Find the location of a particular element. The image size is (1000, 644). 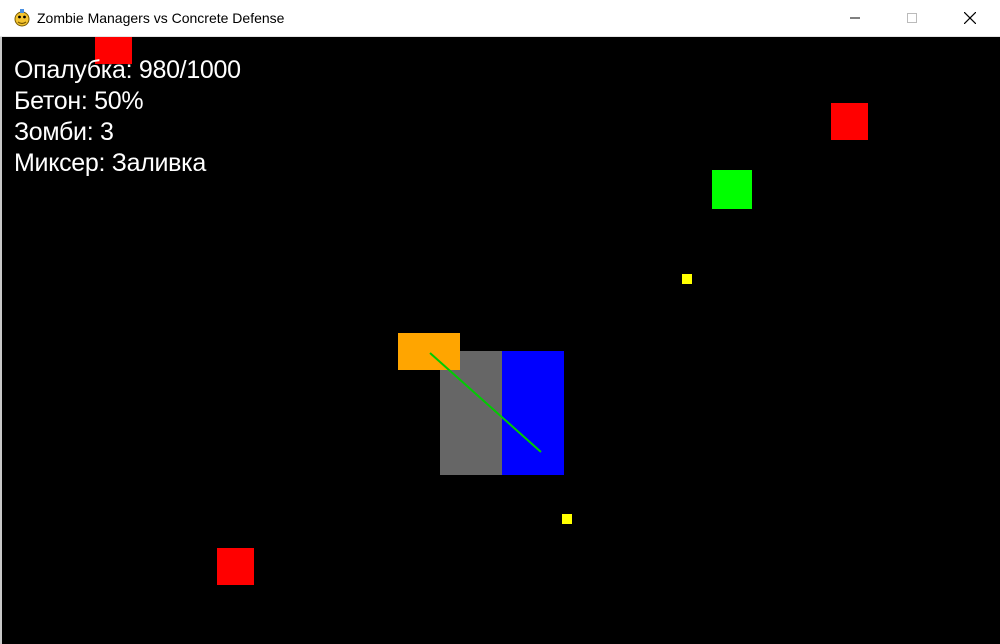

mixer-status: Миксер: Заливка is located at coordinates (110, 163).